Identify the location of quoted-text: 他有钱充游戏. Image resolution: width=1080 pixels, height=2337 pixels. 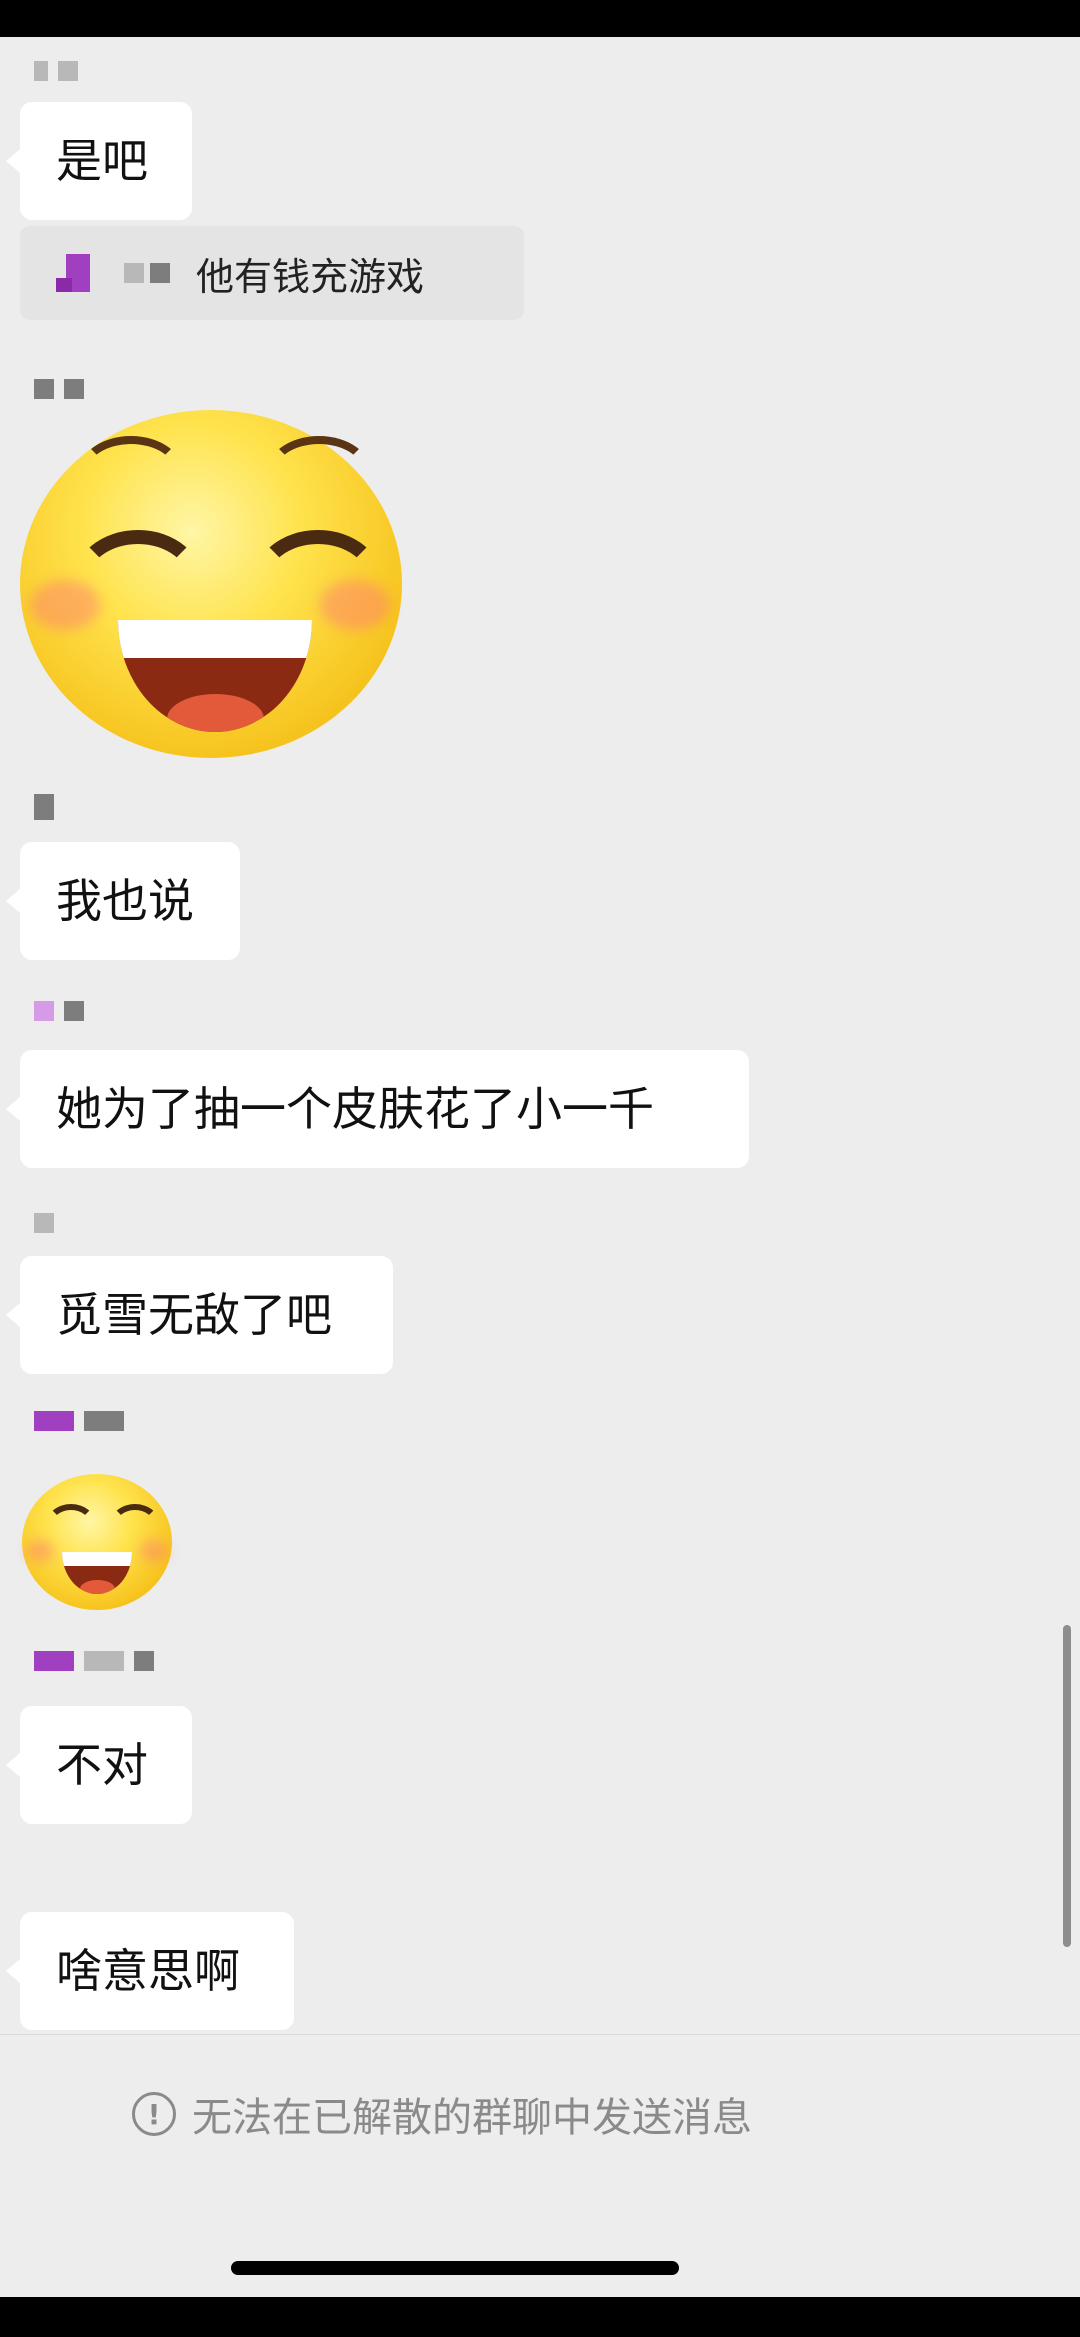
(310, 276).